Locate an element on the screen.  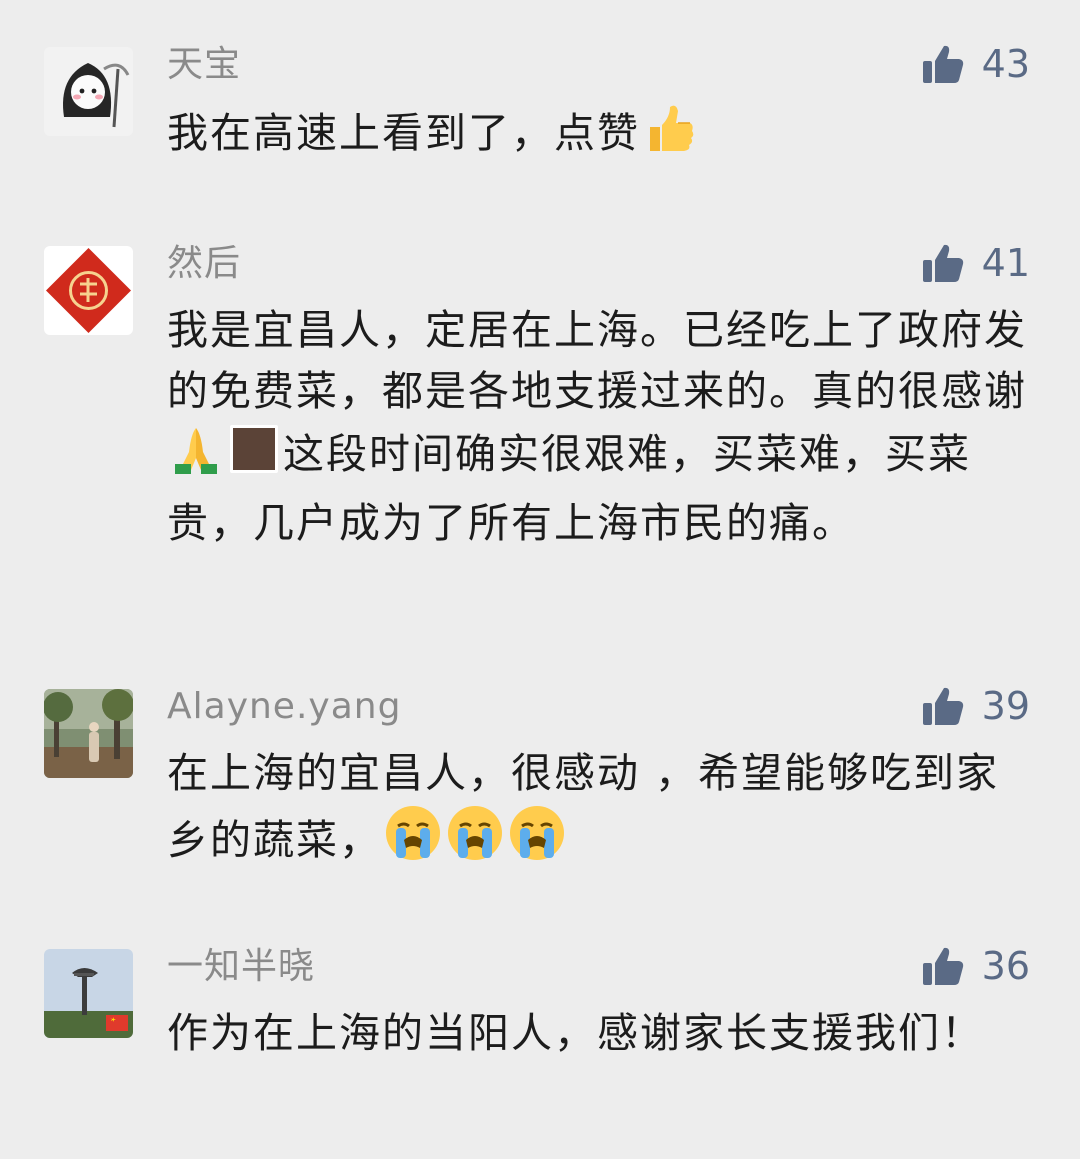
reaper-cartoon-avatar-icon is located at coordinates (88, 91).